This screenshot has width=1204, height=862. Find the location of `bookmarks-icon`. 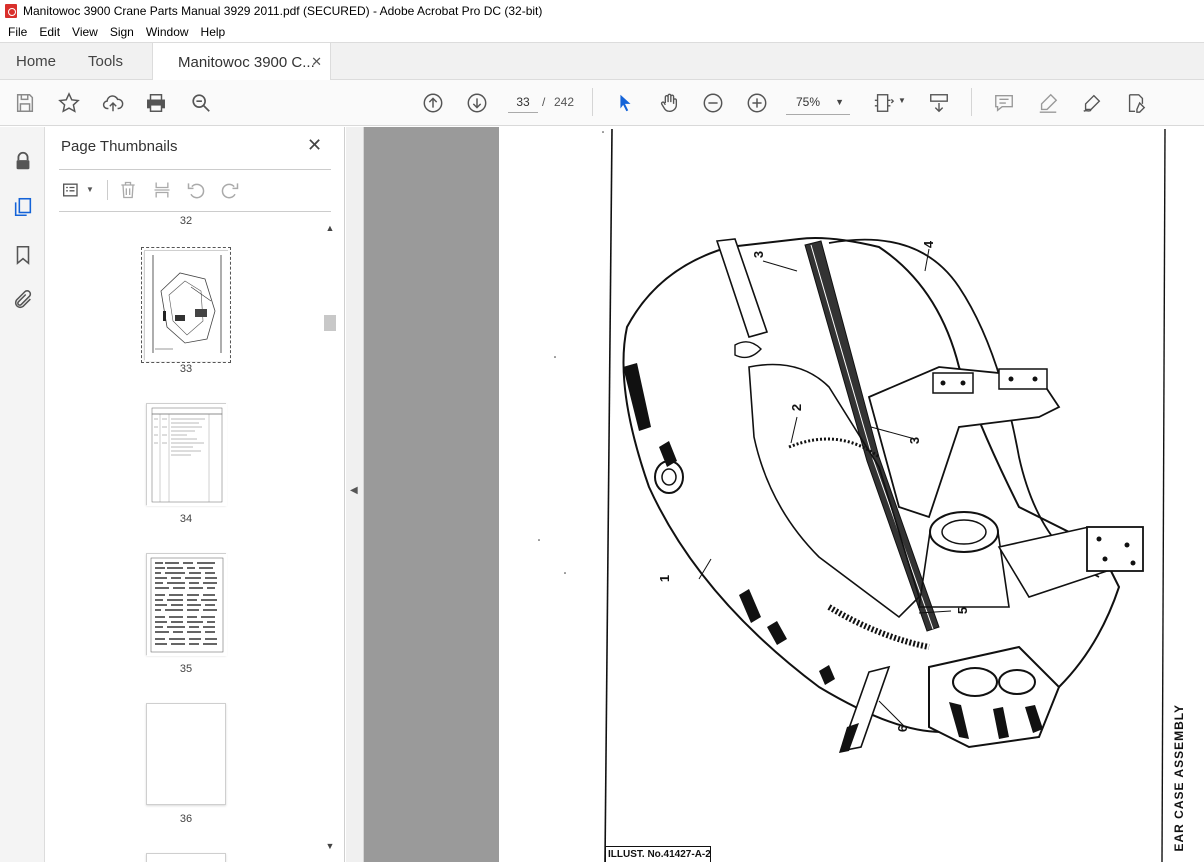

bookmarks-icon is located at coordinates (23, 255).